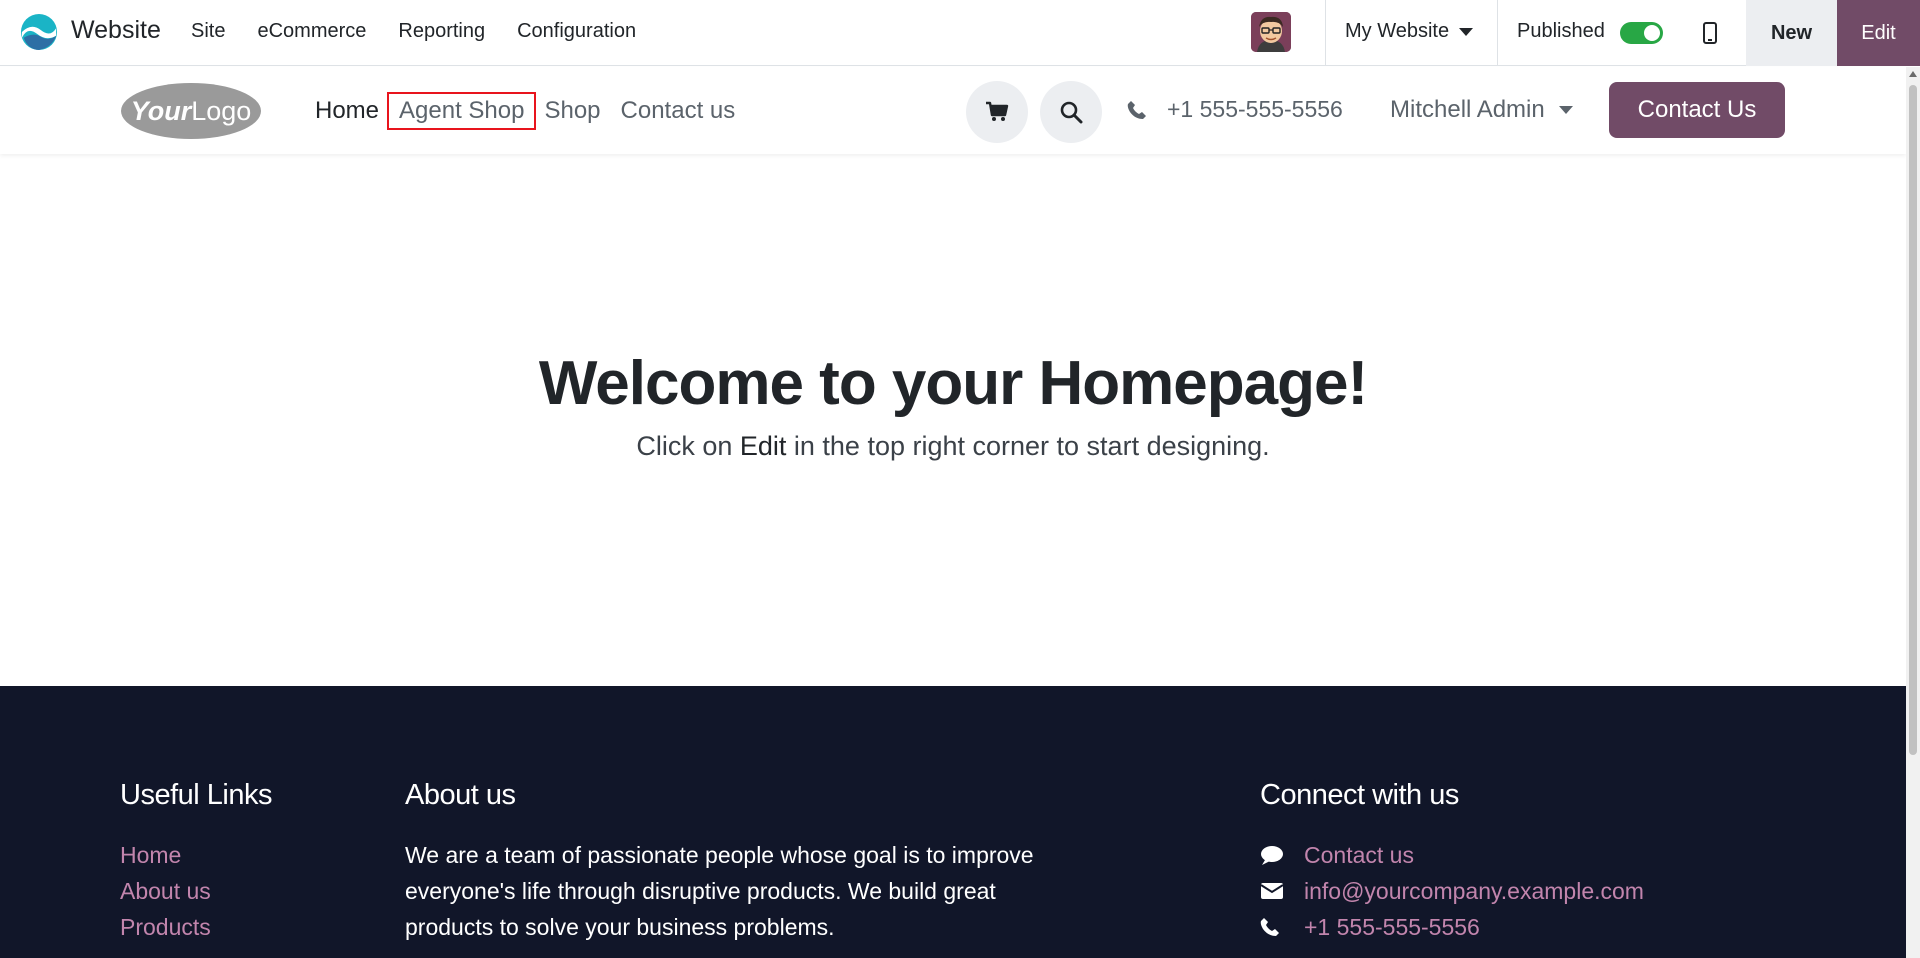 The height and width of the screenshot is (958, 1920). I want to click on footer-phone-link: +1 555-555-5556, so click(1452, 927).